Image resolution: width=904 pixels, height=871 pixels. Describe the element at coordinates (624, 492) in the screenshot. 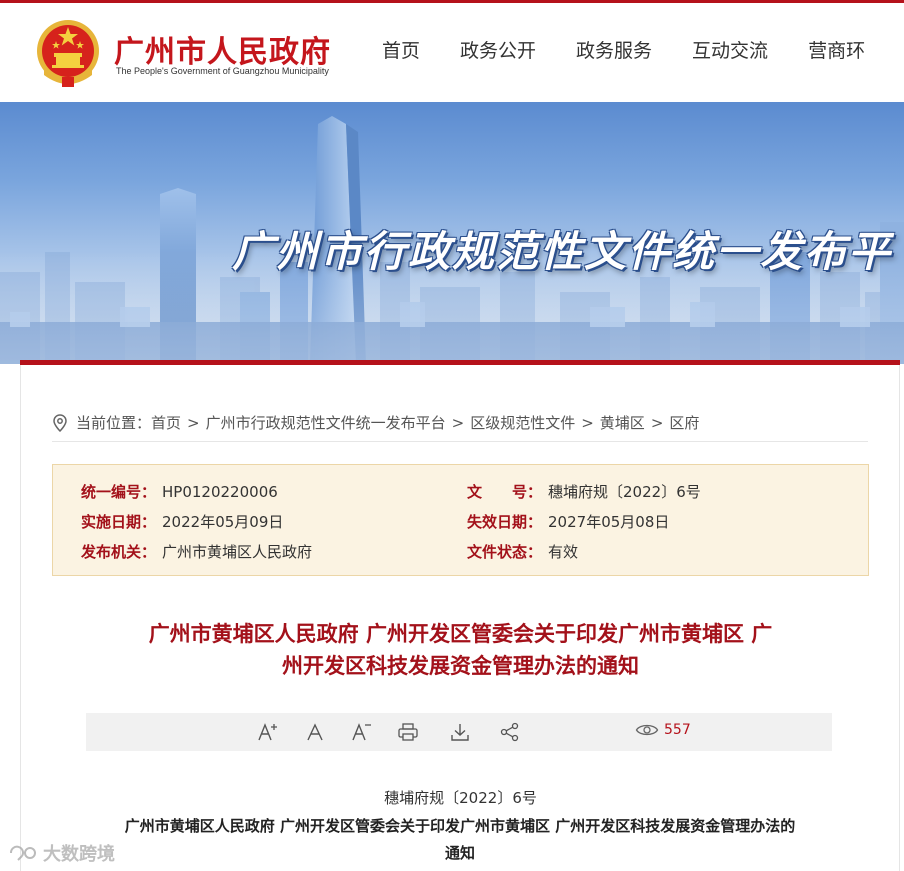

I see `info-docno-value: 穗埔府规〔2022〕6号` at that location.